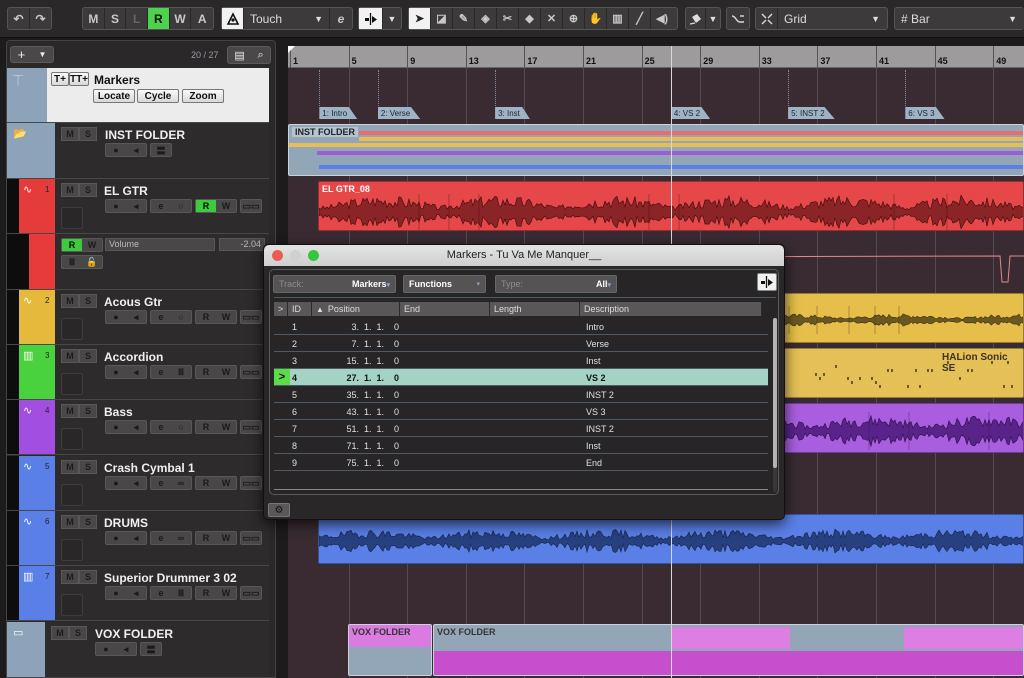 The height and width of the screenshot is (678, 1024). What do you see at coordinates (662, 18) in the screenshot?
I see `speaker-icon: ◀)` at bounding box center [662, 18].